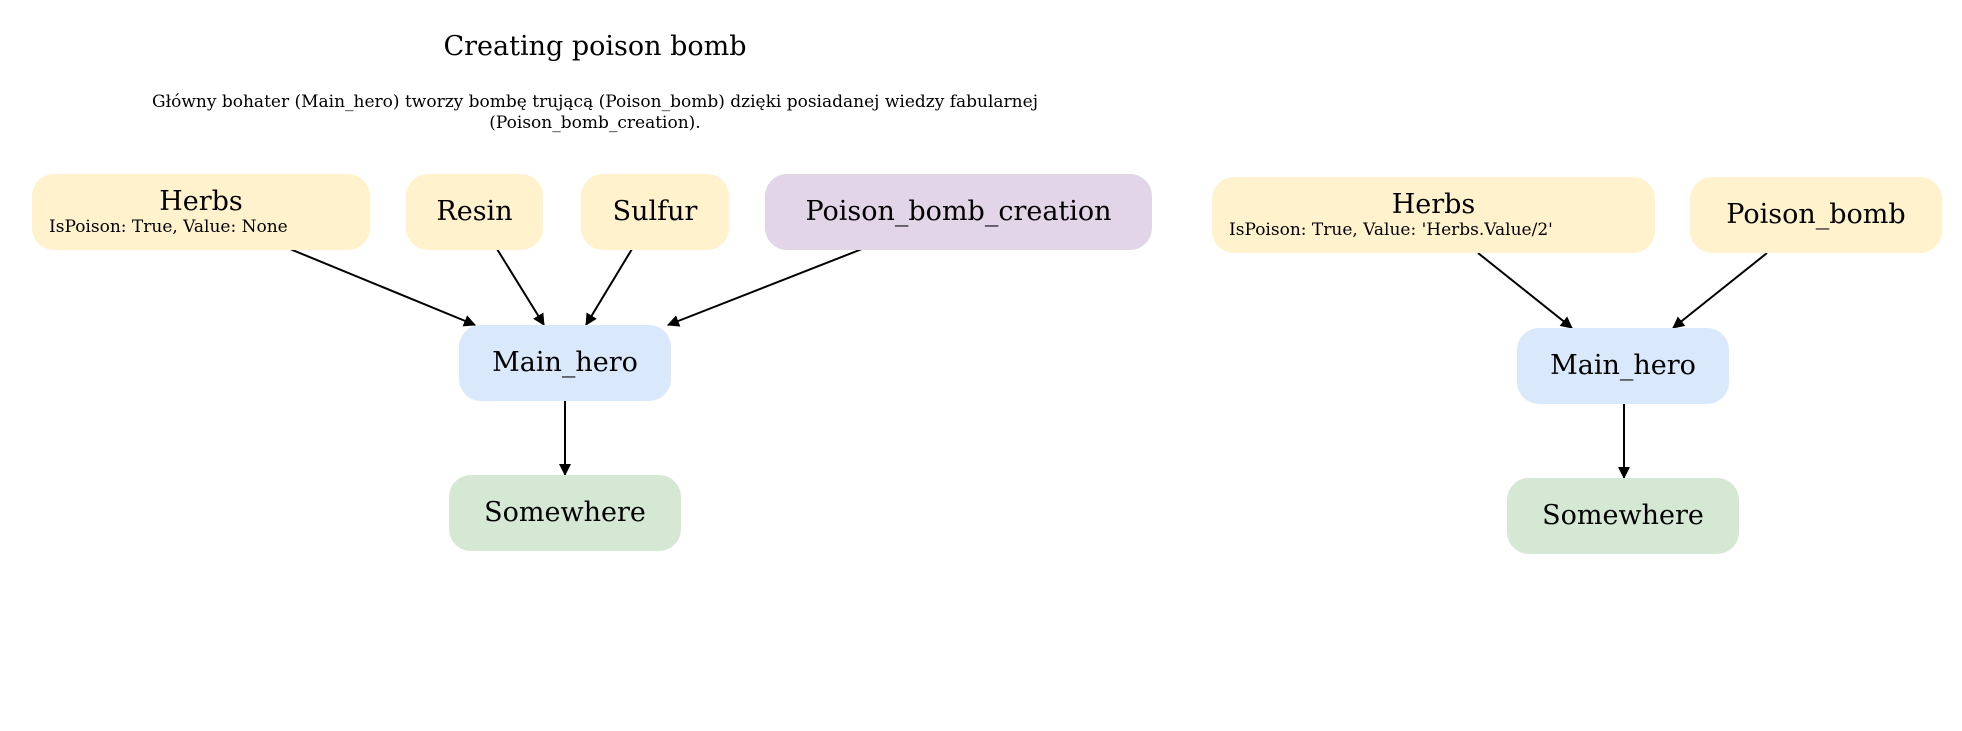 Image resolution: width=1962 pixels, height=731 pixels. I want to click on node-left-somewhere: Somewhere, so click(565, 513).